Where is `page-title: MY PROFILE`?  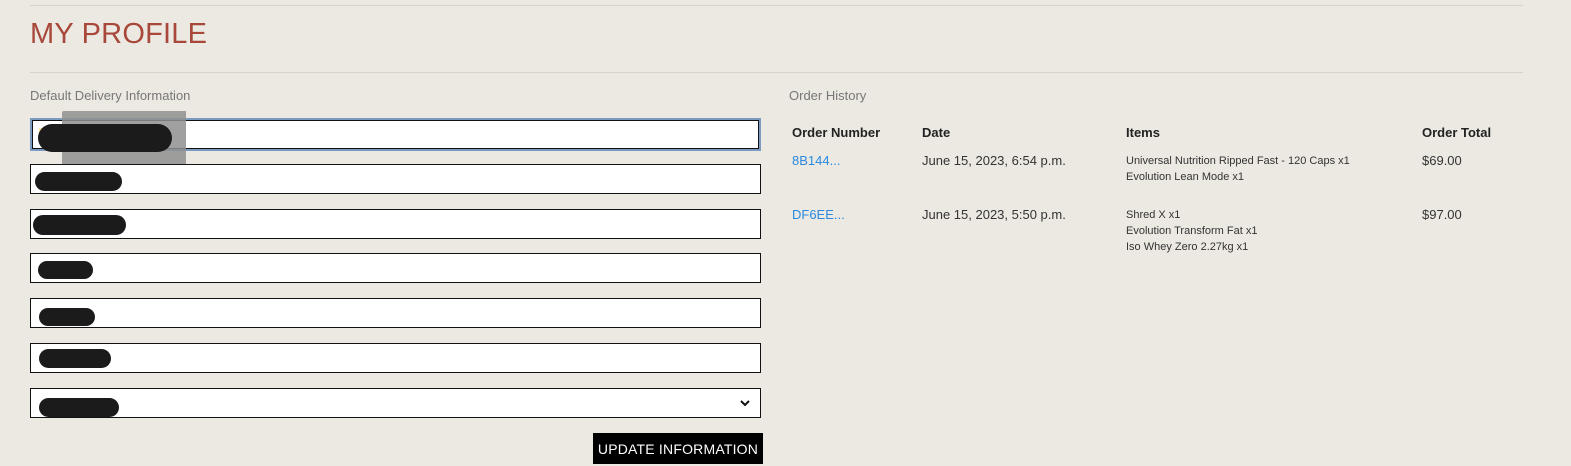 page-title: MY PROFILE is located at coordinates (119, 34).